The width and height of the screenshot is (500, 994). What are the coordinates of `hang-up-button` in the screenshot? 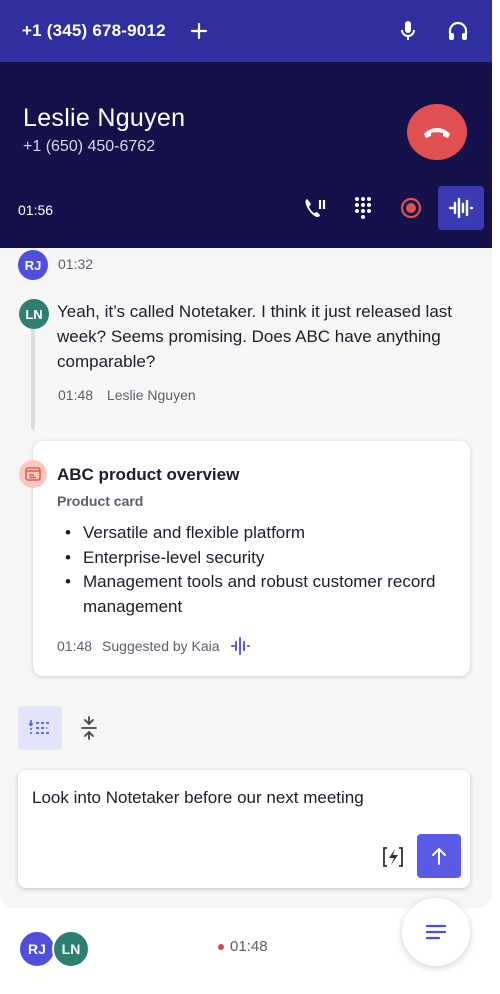 It's located at (437, 132).